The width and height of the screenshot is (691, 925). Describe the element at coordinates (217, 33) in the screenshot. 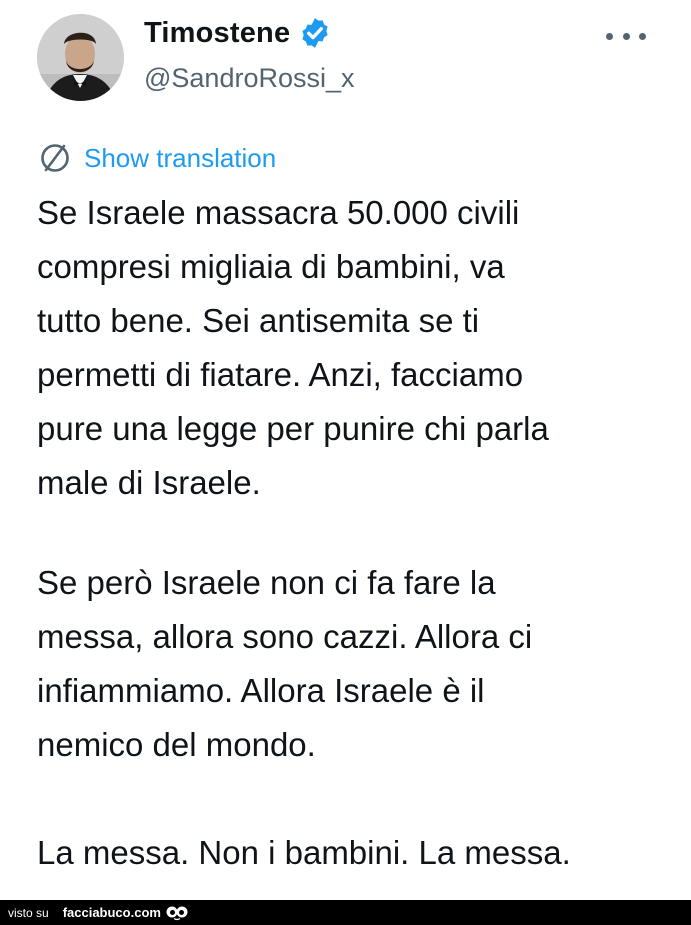

I see `display-name: Timostene` at that location.